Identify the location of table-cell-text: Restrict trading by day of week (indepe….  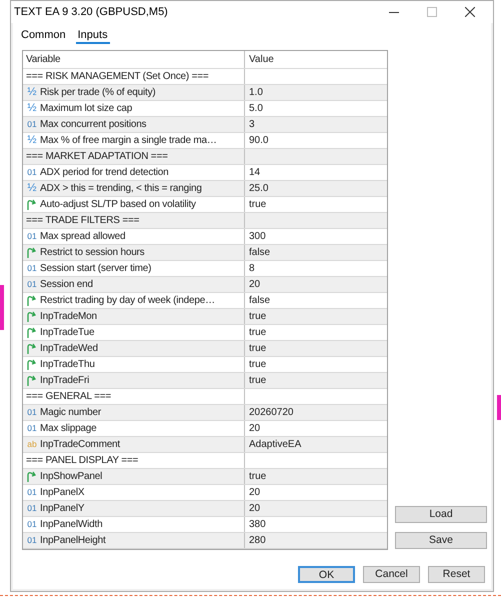
(127, 301).